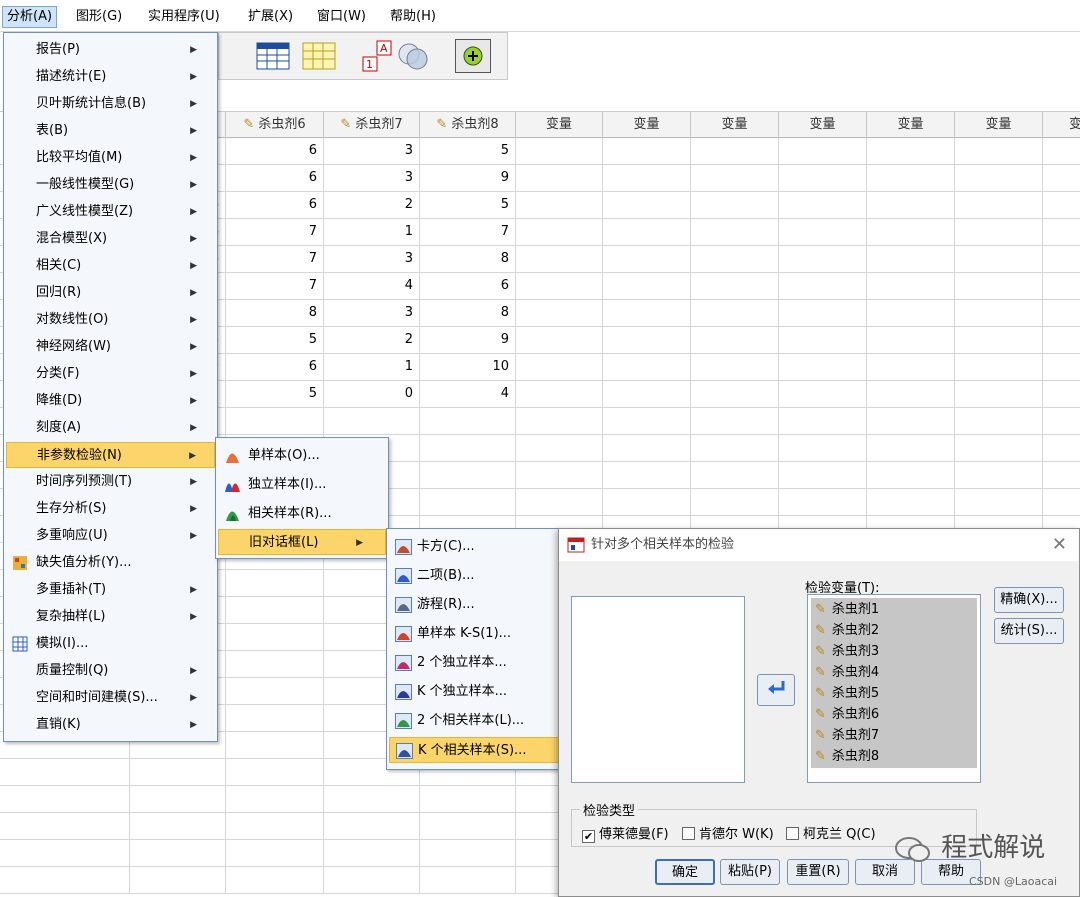 The image size is (1080, 897). I want to click on menu-extensions: 扩展(X), so click(270, 17).